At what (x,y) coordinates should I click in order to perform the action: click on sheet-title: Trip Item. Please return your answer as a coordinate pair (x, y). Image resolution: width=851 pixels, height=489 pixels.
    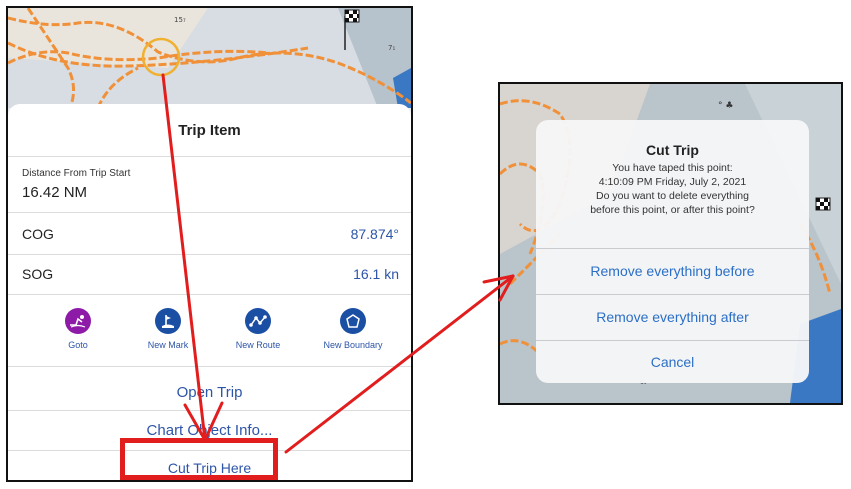
    Looking at the image, I should click on (209, 130).